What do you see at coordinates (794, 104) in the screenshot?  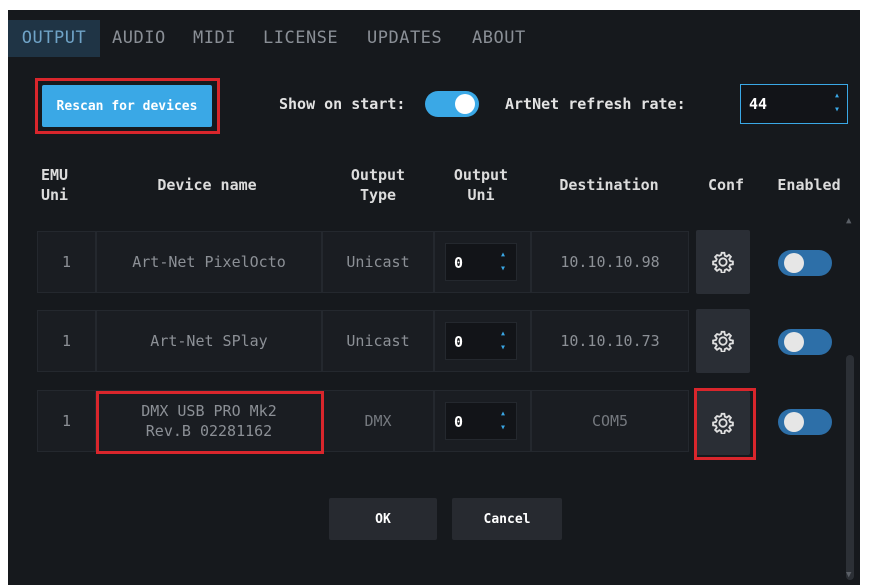 I see `refresh-rate-spinbox: 44 ▴ ▾` at bounding box center [794, 104].